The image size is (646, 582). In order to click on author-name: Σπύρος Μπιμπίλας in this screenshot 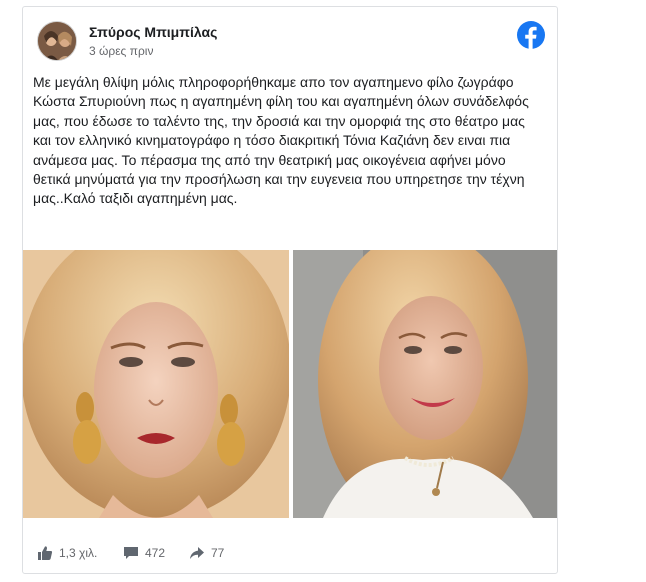, I will do `click(153, 32)`.